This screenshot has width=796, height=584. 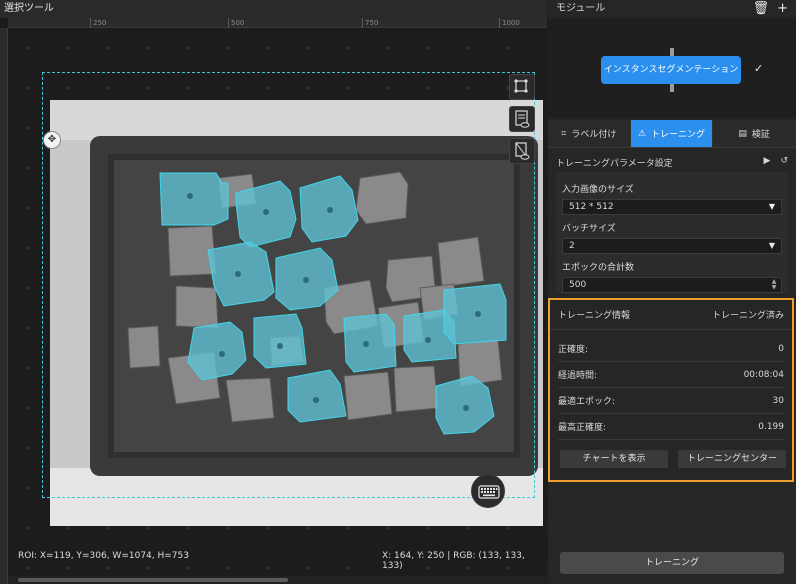 What do you see at coordinates (277, 23) in the screenshot?
I see `ruler-top: 250 500 750 1000` at bounding box center [277, 23].